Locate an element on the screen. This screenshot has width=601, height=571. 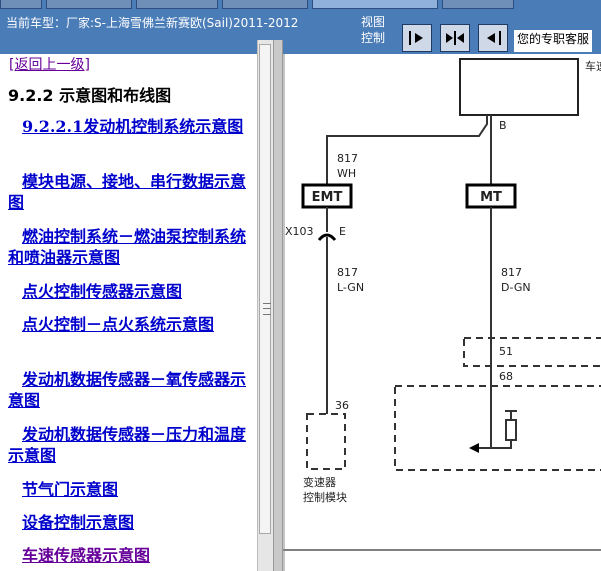
dashed-connector-box is located at coordinates (532, 352).